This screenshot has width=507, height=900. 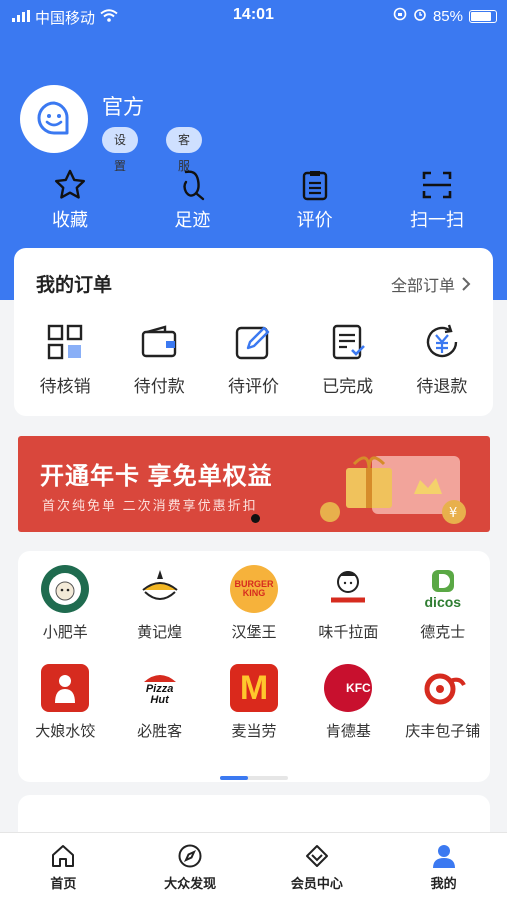 What do you see at coordinates (436, 220) in the screenshot?
I see `quick-action-label: 扫一扫` at bounding box center [436, 220].